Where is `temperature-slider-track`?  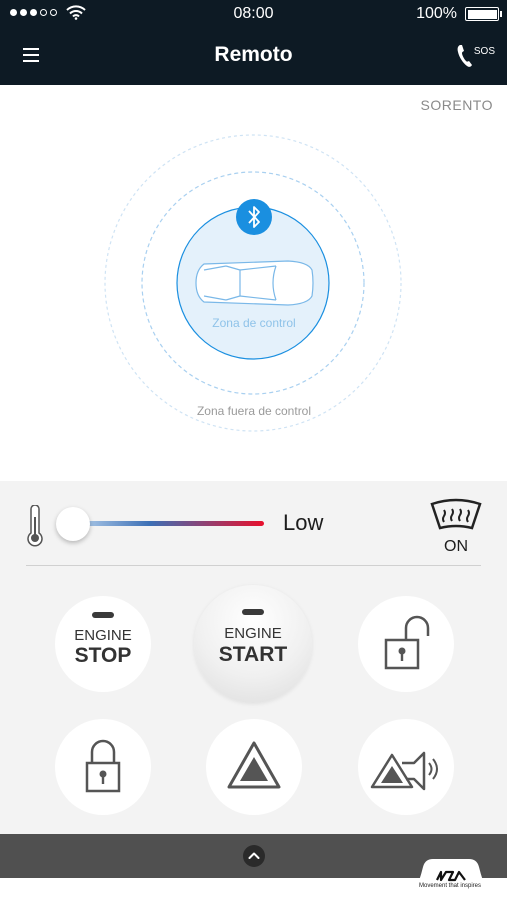
temperature-slider-track is located at coordinates (169, 523).